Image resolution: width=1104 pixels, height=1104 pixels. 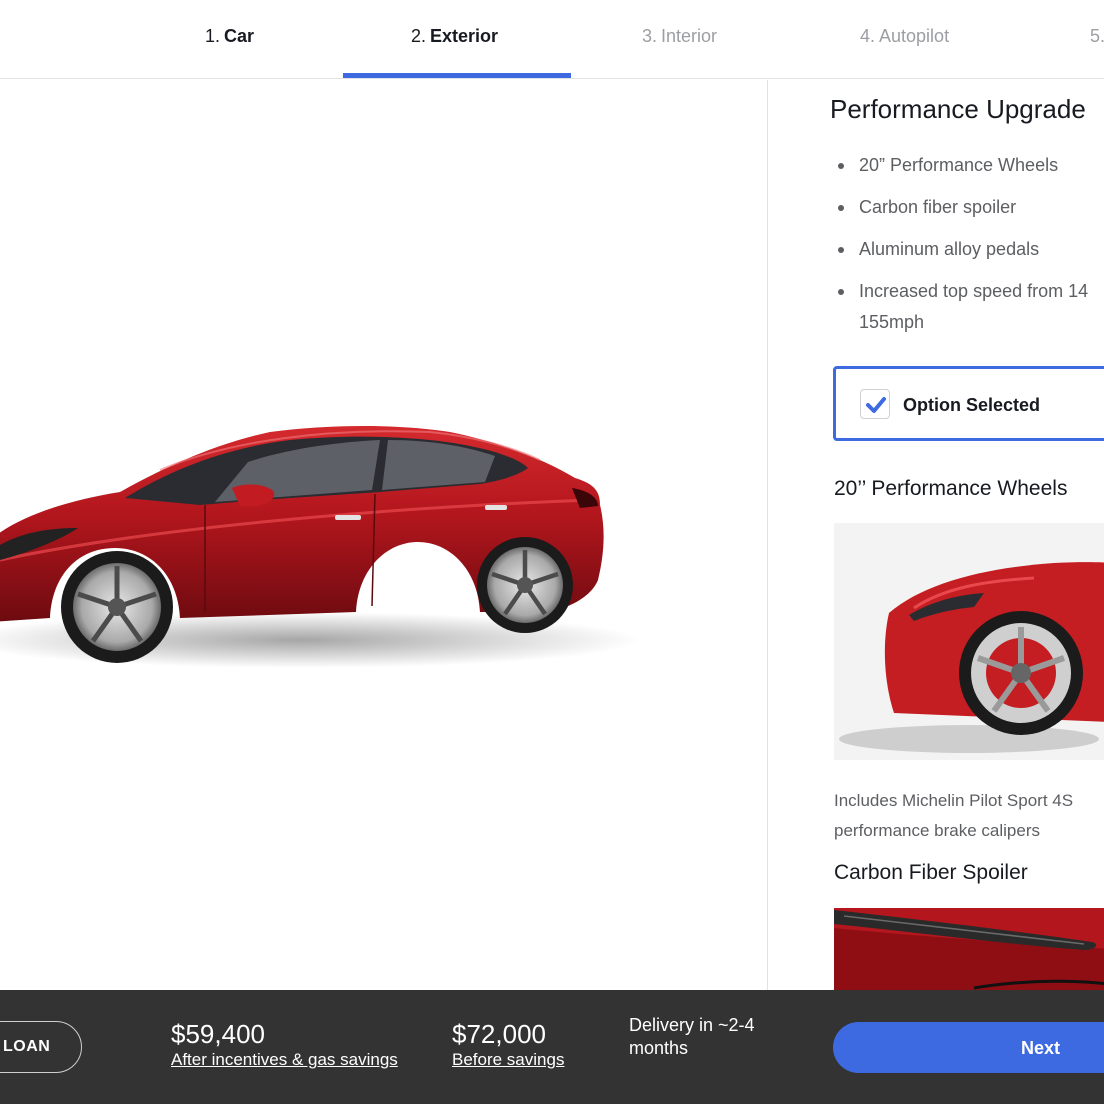 I want to click on feature-item: Carbon fiber spoiler, so click(x=971, y=207).